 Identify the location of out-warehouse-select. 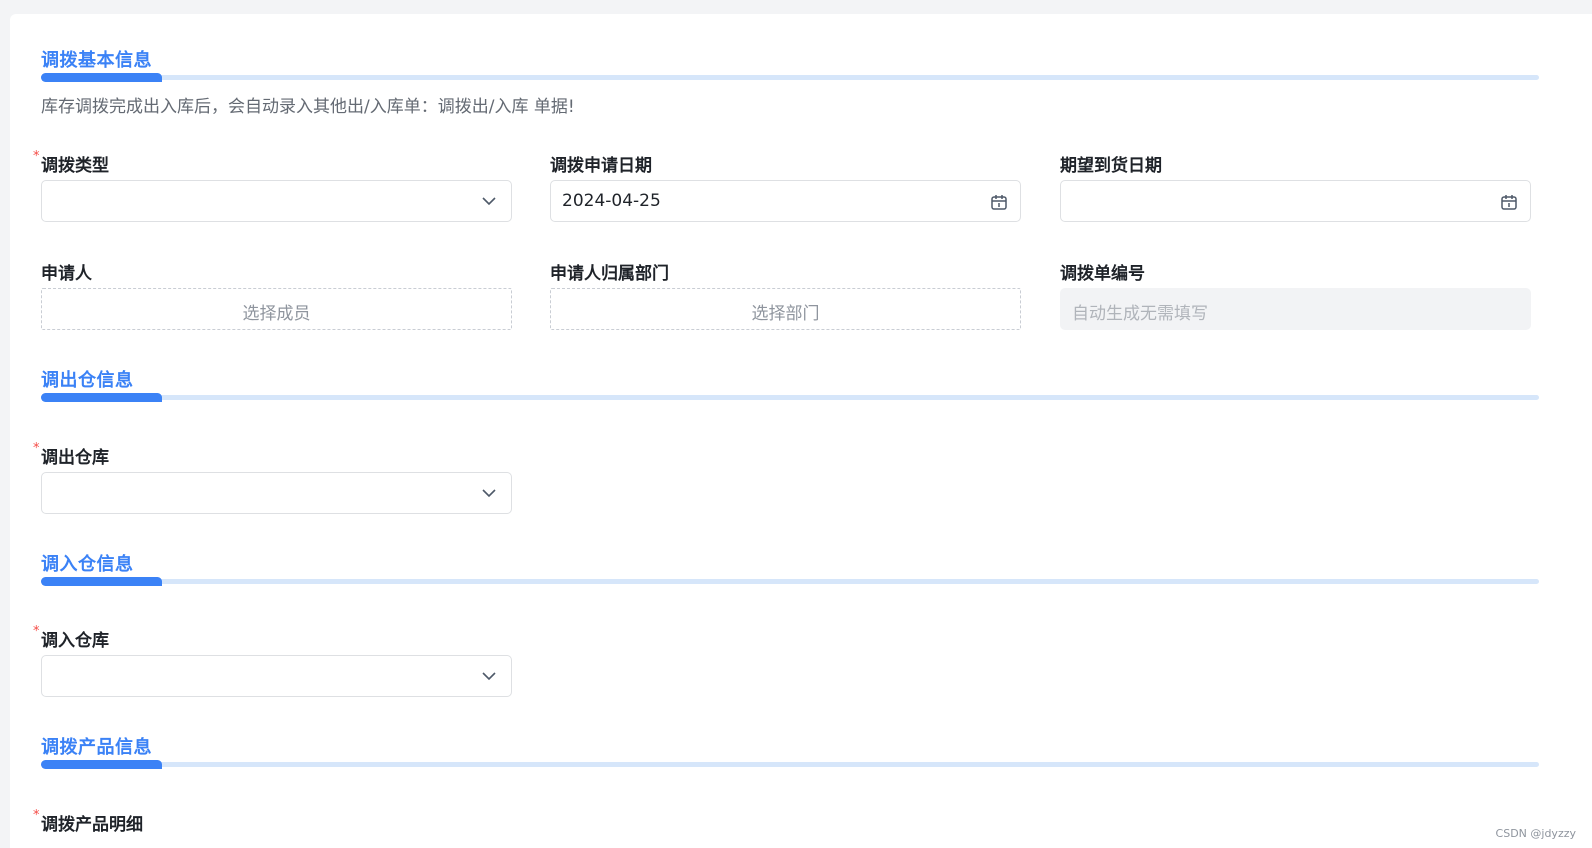
(276, 493).